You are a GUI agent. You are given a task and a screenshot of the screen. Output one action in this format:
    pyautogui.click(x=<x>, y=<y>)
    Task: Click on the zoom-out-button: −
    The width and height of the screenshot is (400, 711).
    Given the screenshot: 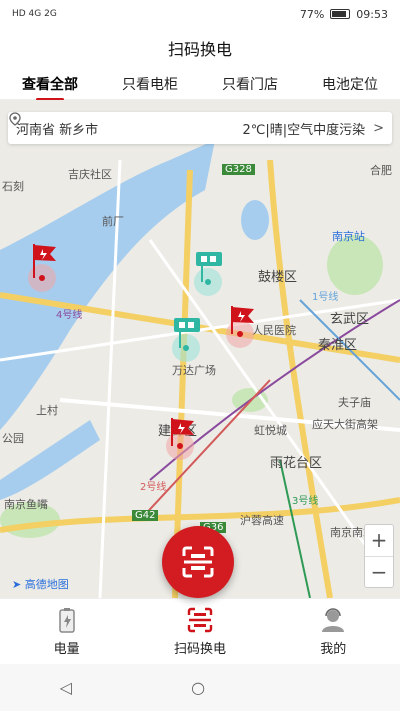 What is the action you would take?
    pyautogui.click(x=379, y=572)
    